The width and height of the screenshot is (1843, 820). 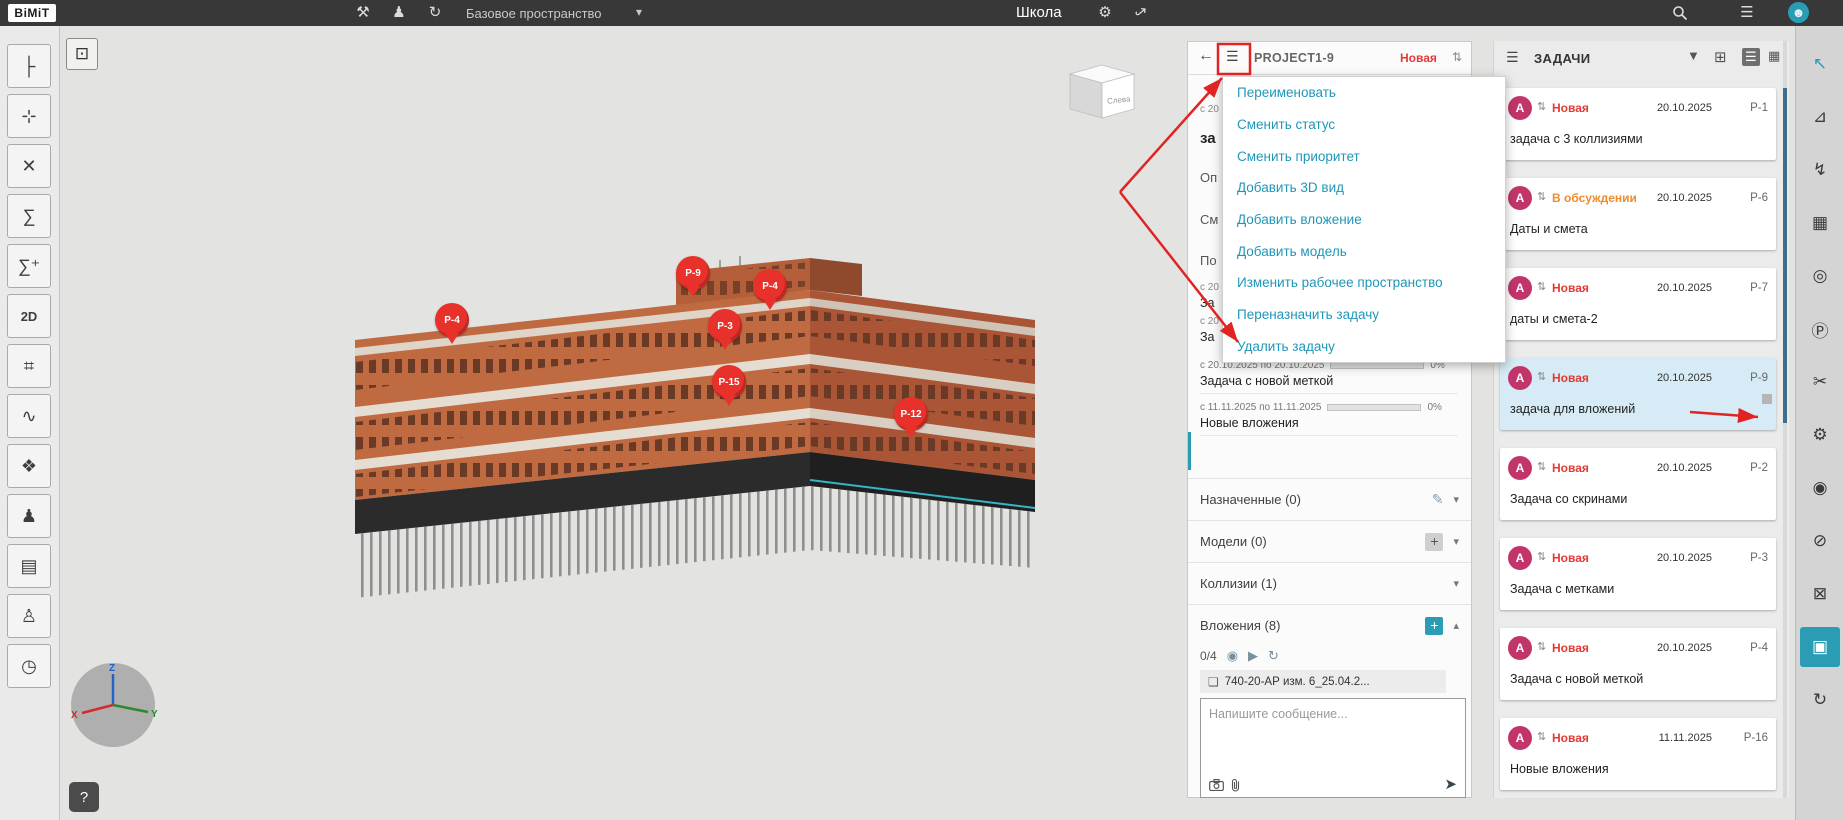 I want to click on edit-pencil-icon: ✎, so click(x=1438, y=499).